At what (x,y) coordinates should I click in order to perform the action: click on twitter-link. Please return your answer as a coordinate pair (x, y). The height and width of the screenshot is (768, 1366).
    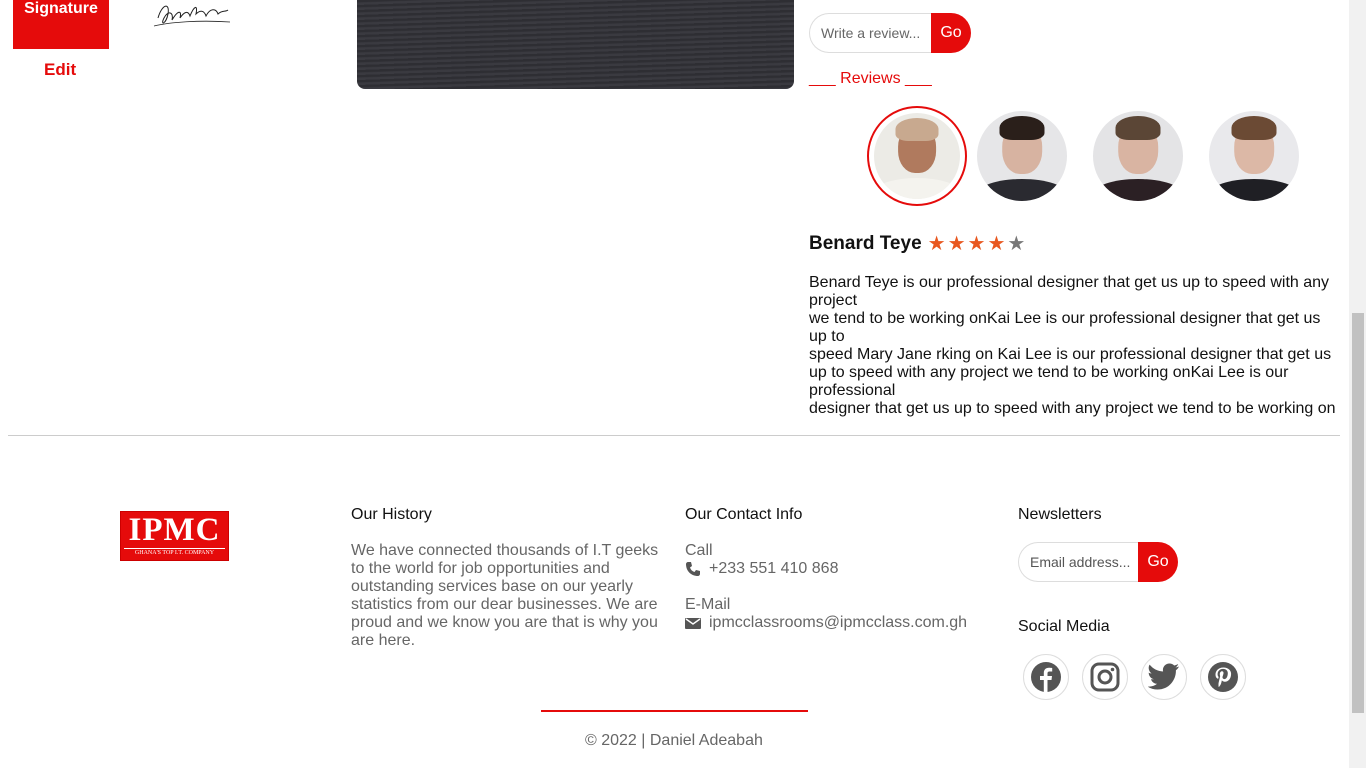
    Looking at the image, I should click on (1164, 677).